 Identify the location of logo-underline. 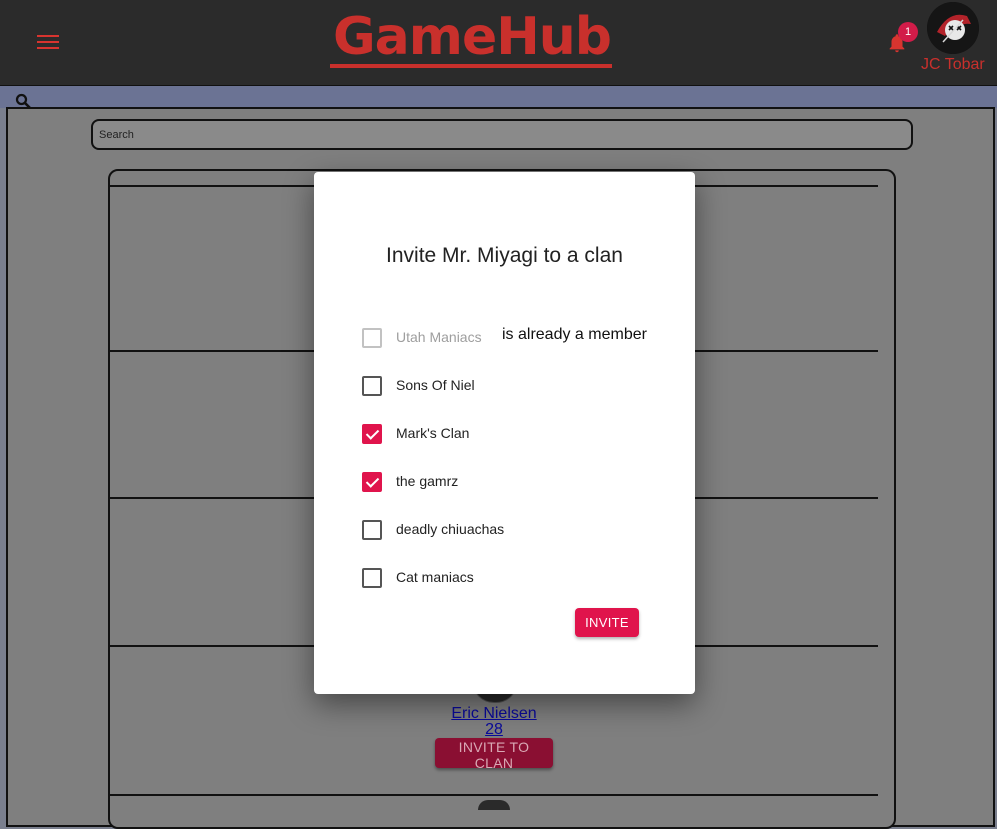
(471, 66).